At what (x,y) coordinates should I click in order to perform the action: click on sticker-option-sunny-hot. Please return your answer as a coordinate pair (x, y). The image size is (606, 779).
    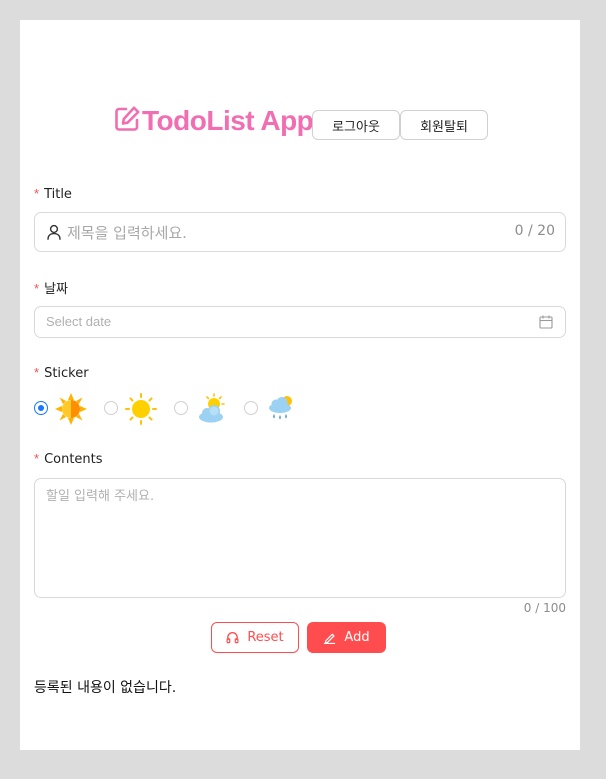
    Looking at the image, I should click on (69, 409).